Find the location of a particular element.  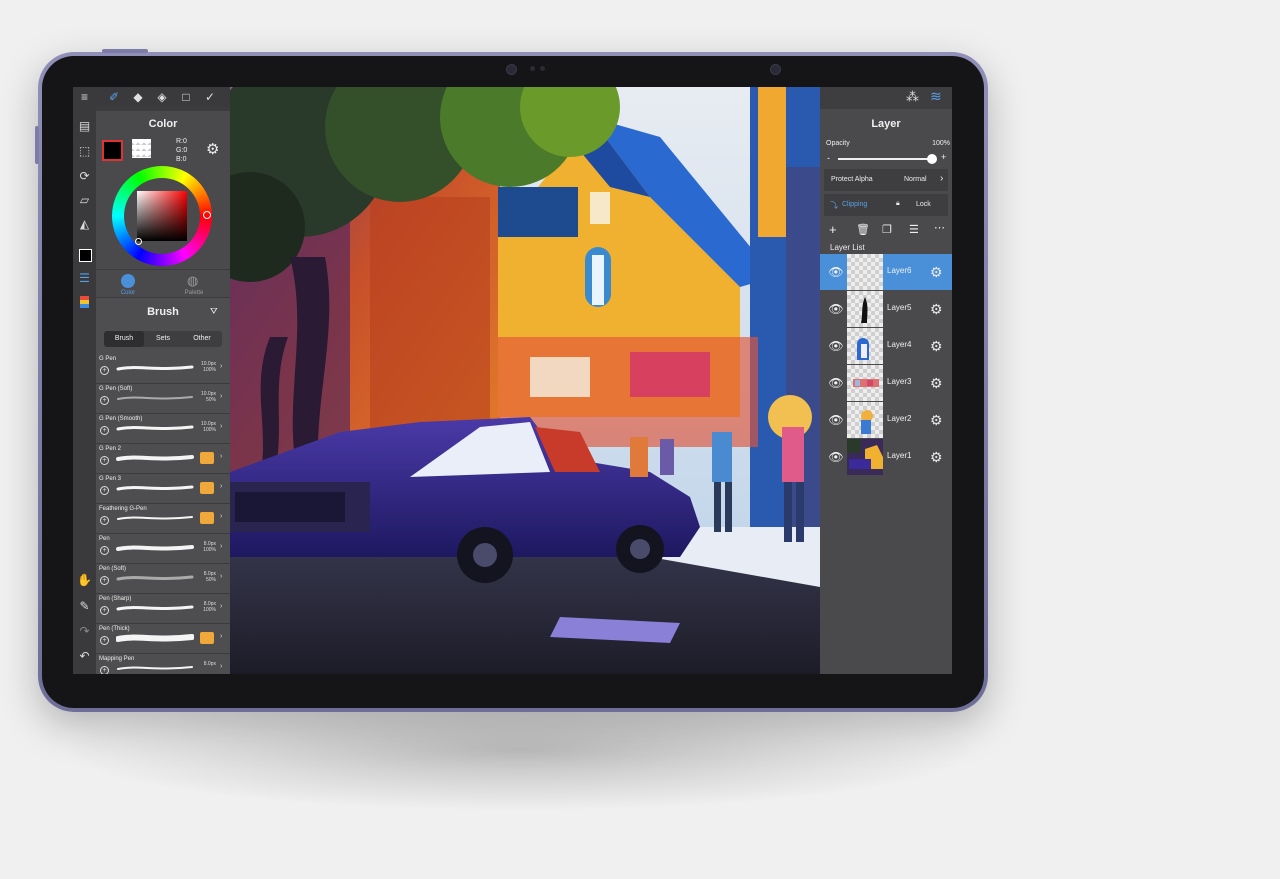

brush-item: G Pen +10.0px 100% › is located at coordinates (163, 368).